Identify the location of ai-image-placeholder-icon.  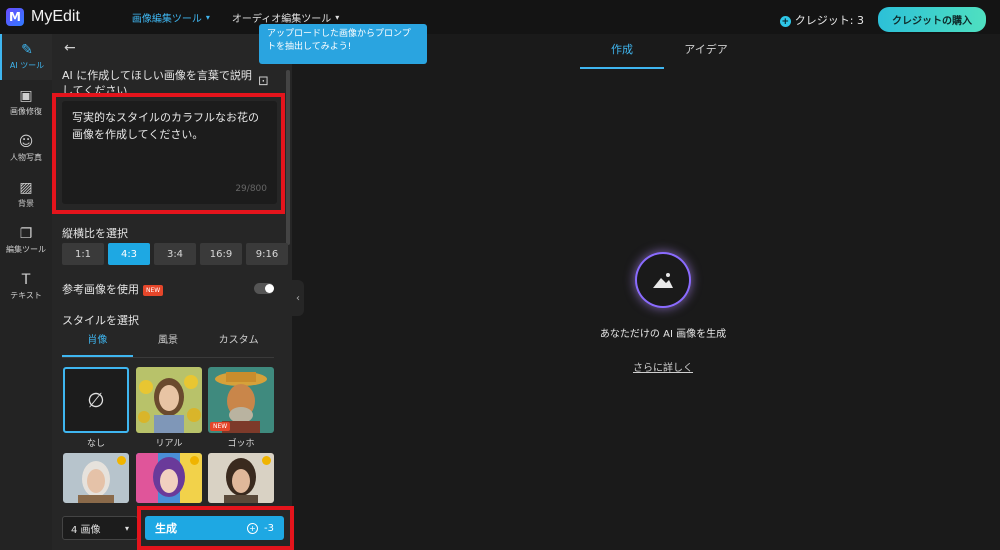
(663, 280).